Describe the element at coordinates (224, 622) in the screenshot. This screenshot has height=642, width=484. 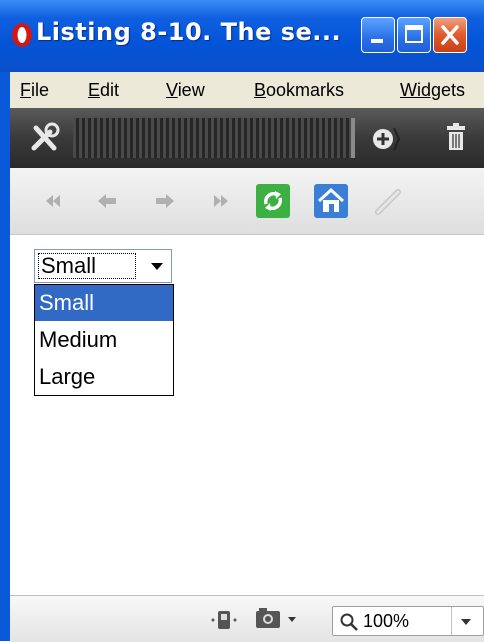
I see `panel-toggle-icon` at that location.